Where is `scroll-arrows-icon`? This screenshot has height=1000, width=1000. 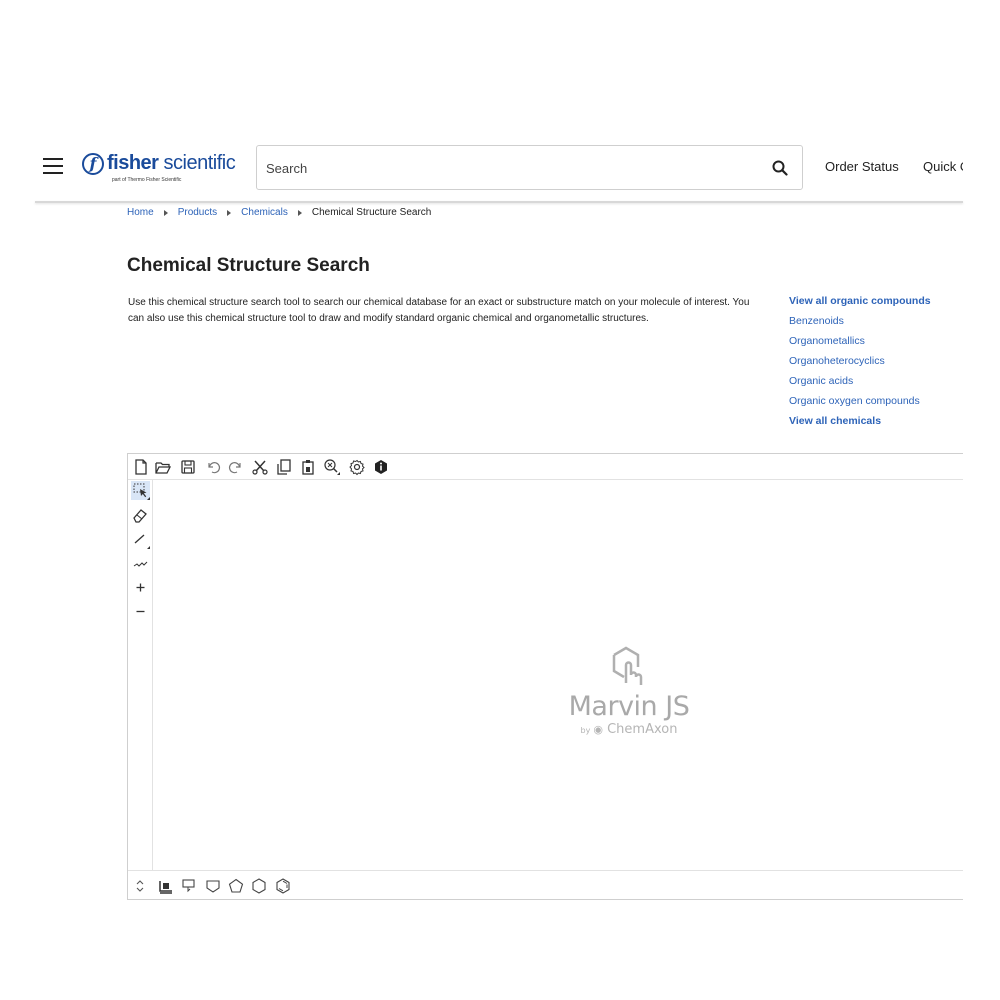
scroll-arrows-icon is located at coordinates (140, 886).